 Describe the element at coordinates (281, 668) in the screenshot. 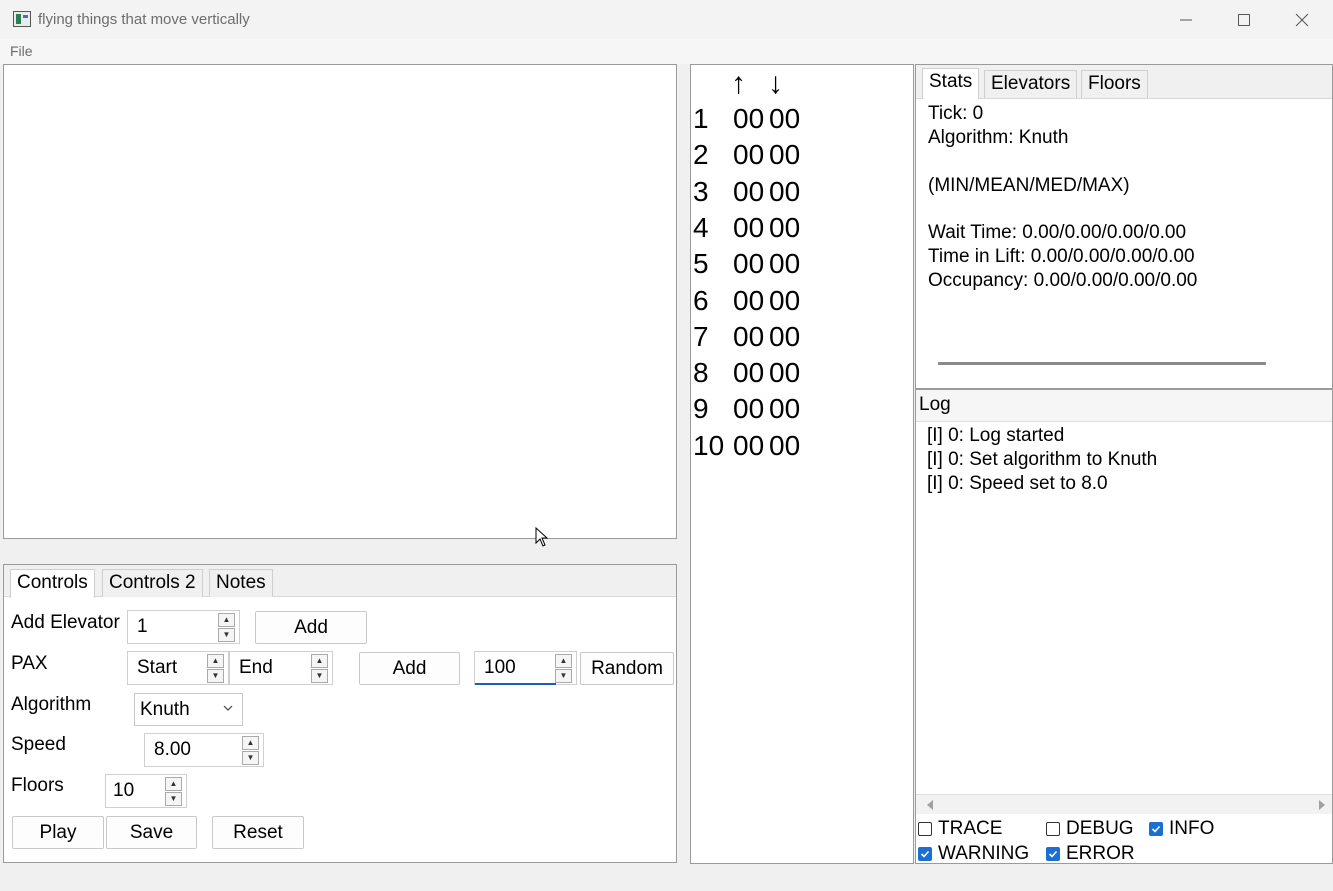

I see `pax-end-spinbox: End ▲ ▼` at that location.